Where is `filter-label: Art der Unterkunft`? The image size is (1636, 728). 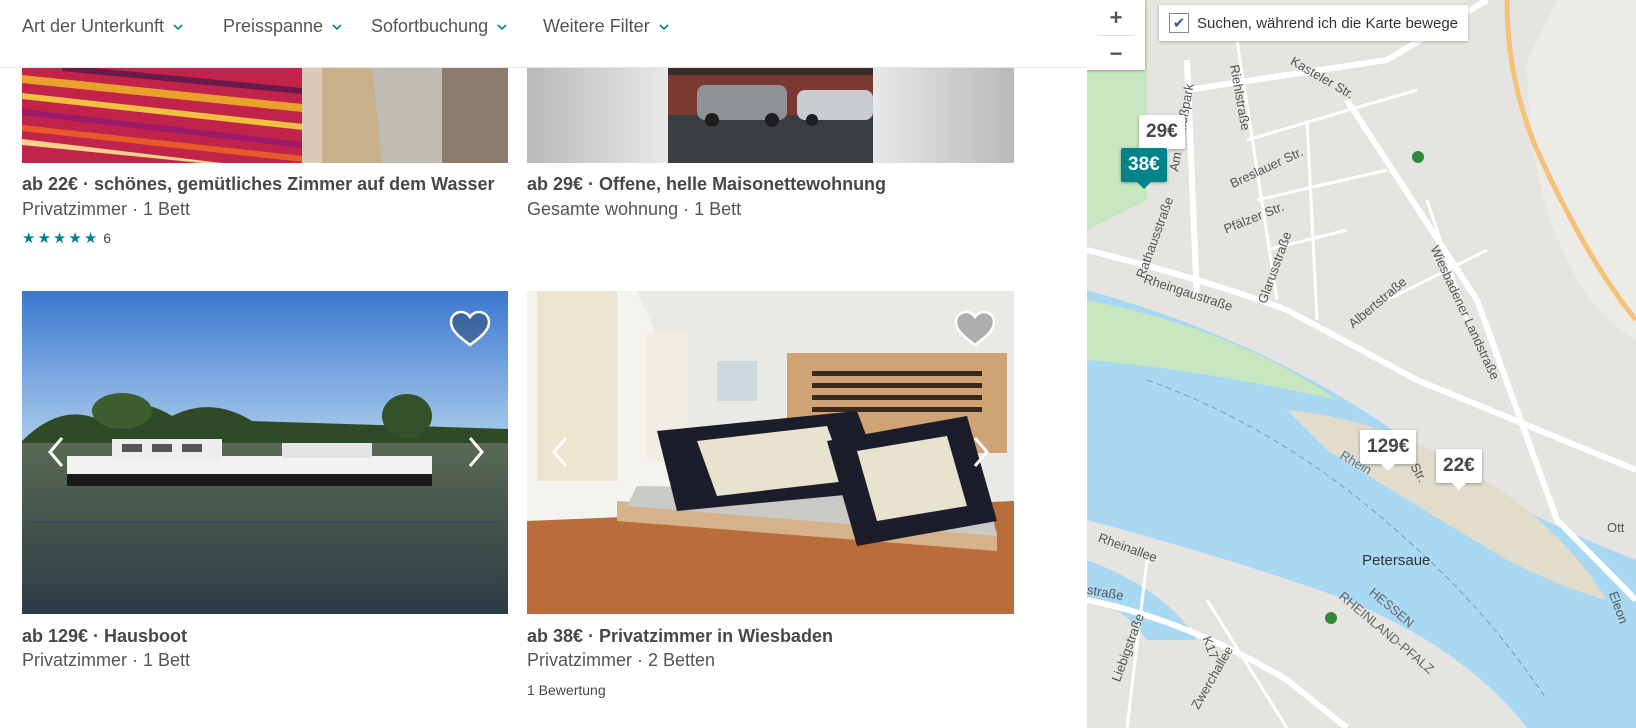 filter-label: Art der Unterkunft is located at coordinates (93, 26).